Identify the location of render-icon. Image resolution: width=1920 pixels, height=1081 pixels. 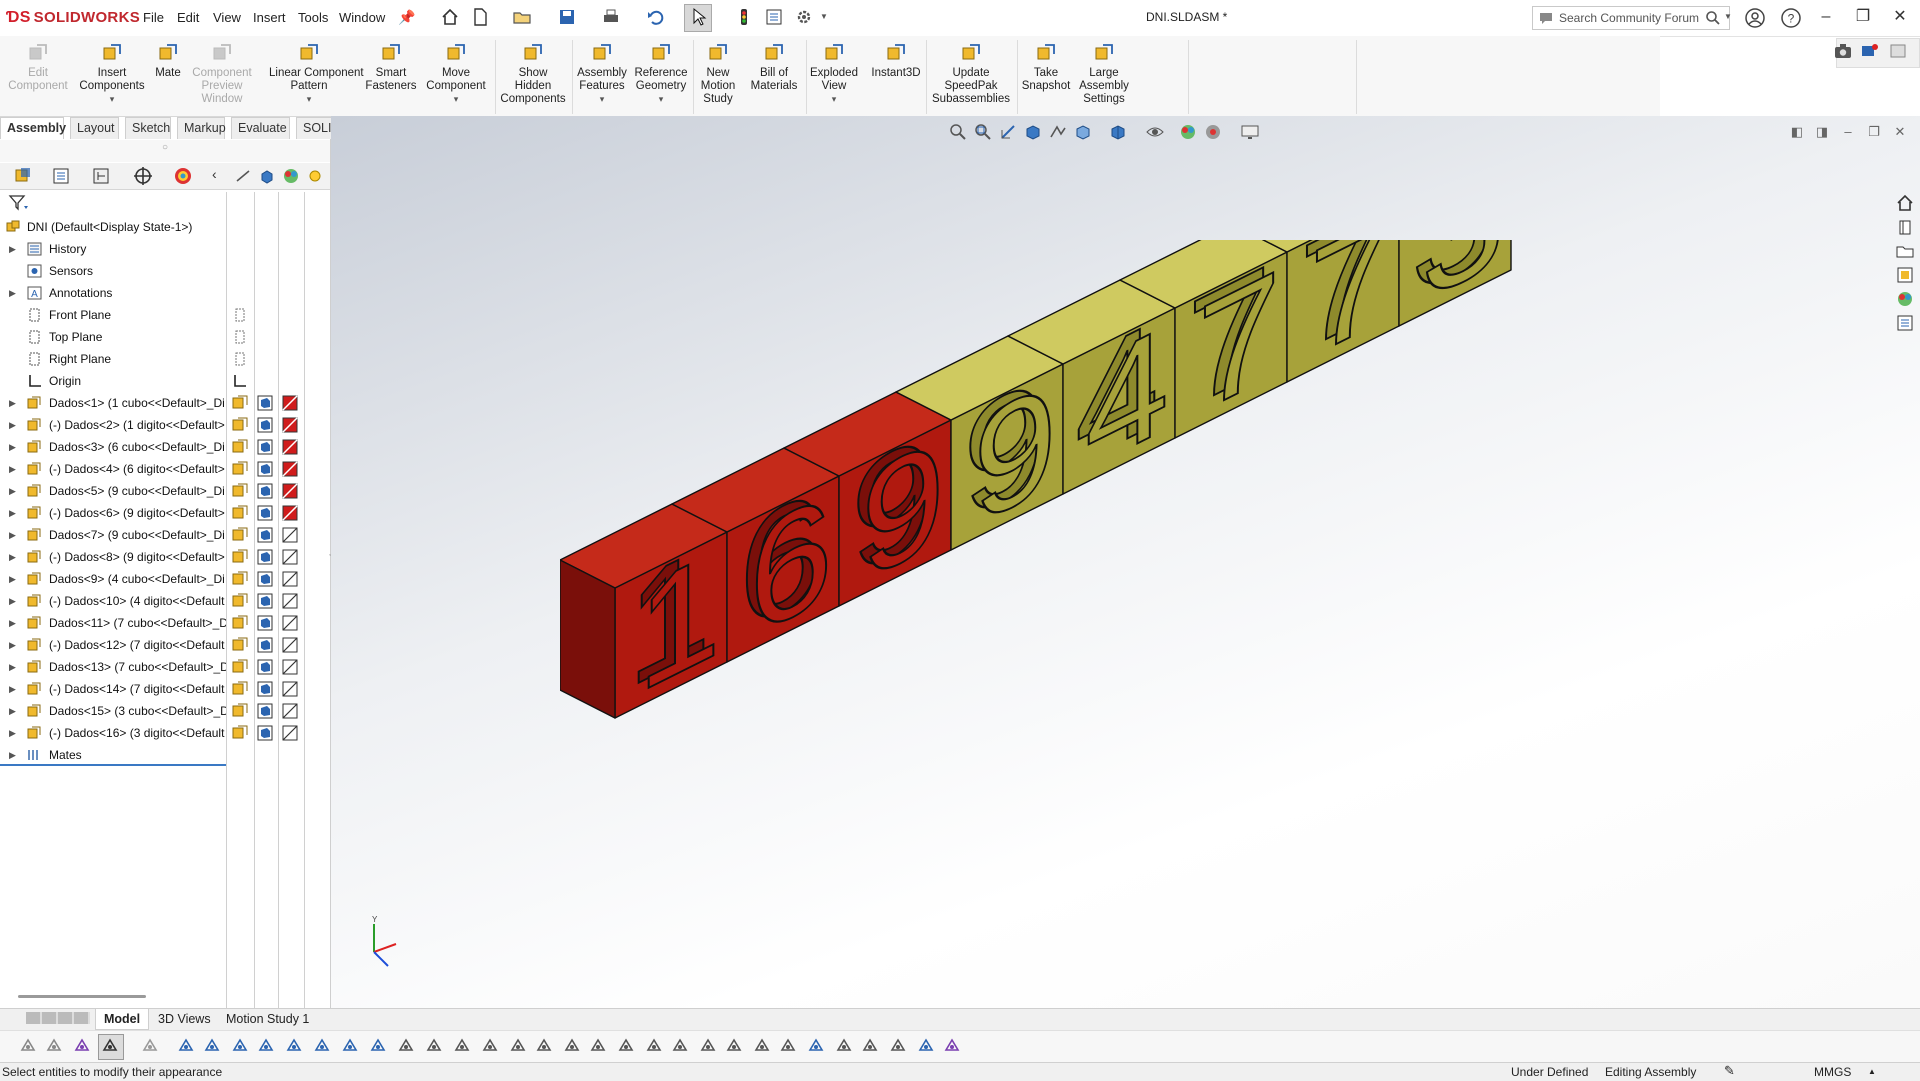
(762, 1046).